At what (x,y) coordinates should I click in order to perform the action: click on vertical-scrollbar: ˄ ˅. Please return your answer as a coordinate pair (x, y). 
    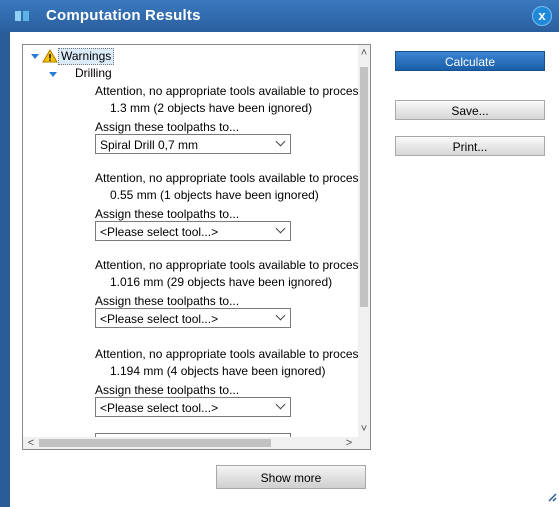
    Looking at the image, I should click on (364, 241).